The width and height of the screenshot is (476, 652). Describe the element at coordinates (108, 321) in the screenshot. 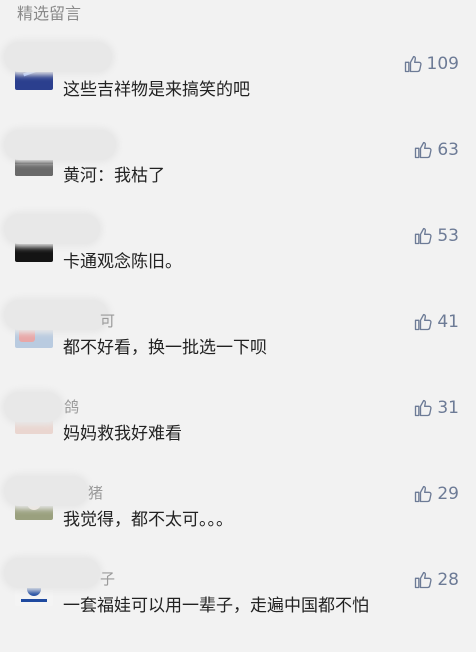

I see `username-fragment: 可` at that location.